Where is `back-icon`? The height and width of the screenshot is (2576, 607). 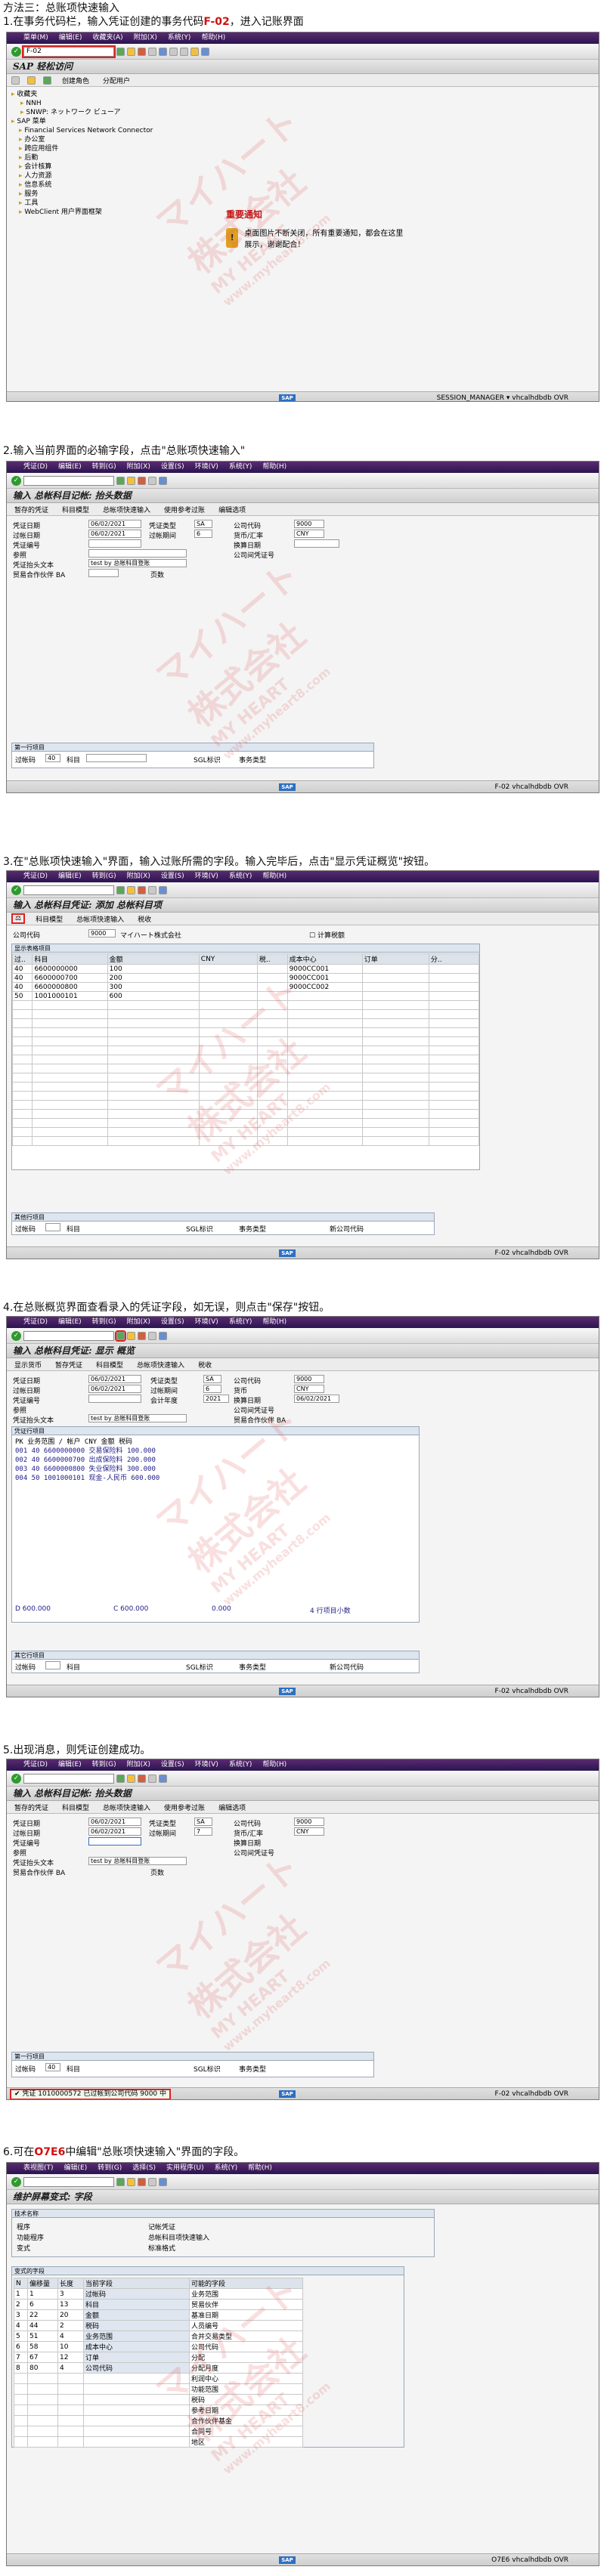 back-icon is located at coordinates (131, 480).